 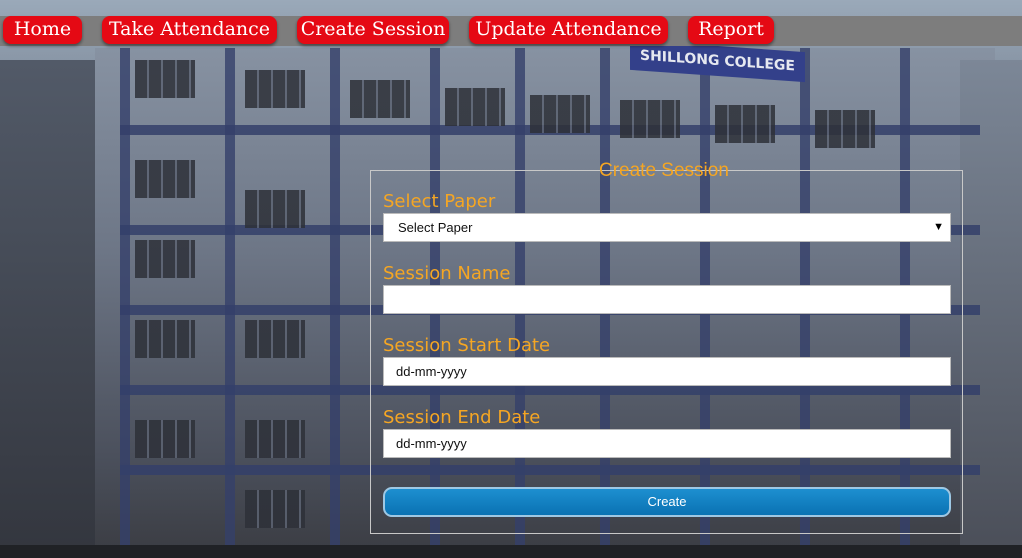 I want to click on bottom-strip, so click(x=511, y=551).